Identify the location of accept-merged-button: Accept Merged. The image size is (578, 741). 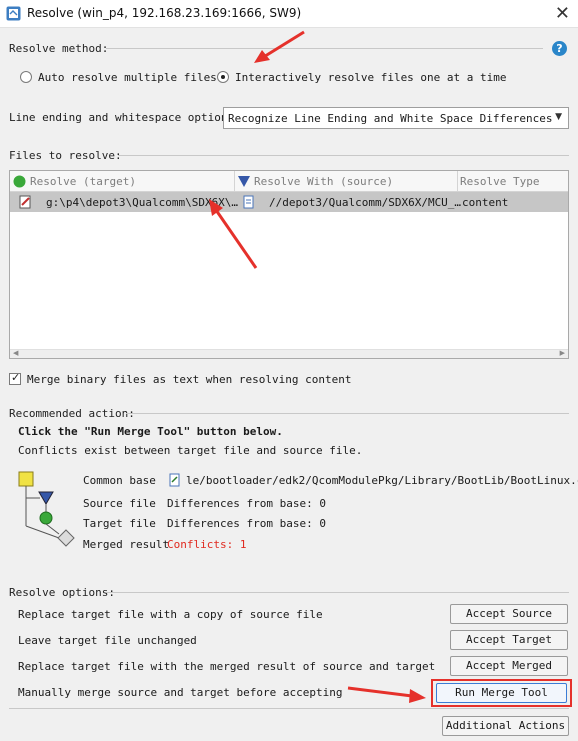
(509, 666).